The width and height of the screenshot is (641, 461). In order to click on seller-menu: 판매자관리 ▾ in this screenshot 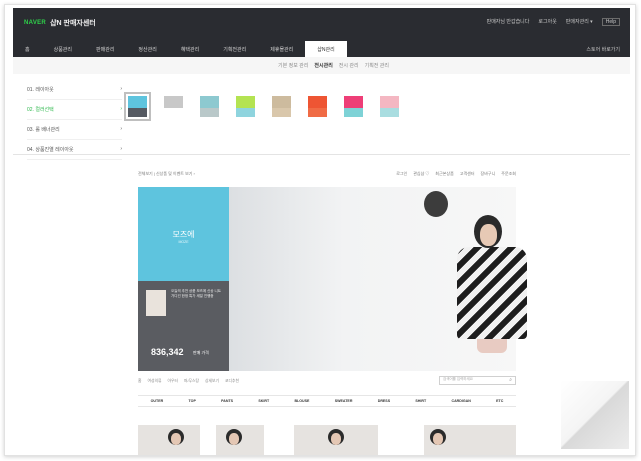, I will do `click(579, 22)`.